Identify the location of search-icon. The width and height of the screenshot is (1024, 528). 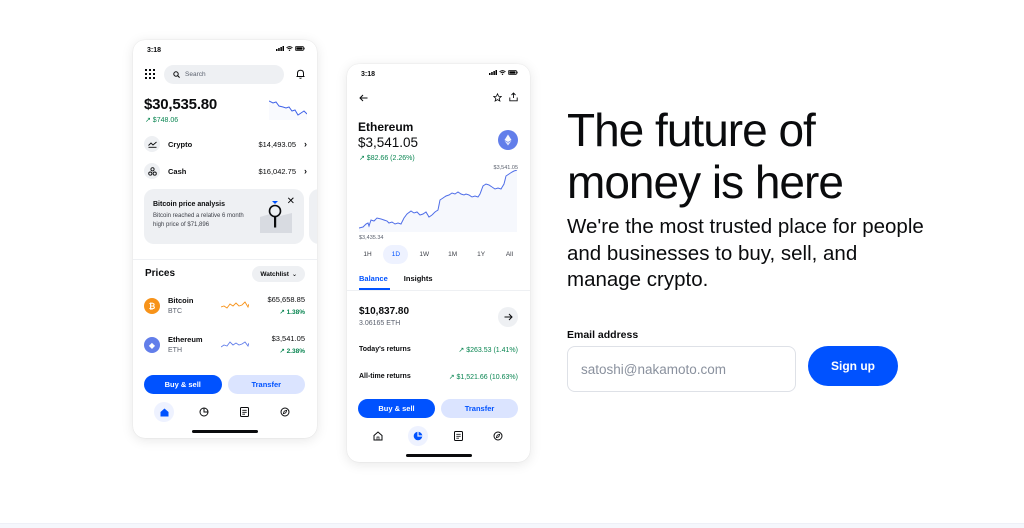
(176, 74).